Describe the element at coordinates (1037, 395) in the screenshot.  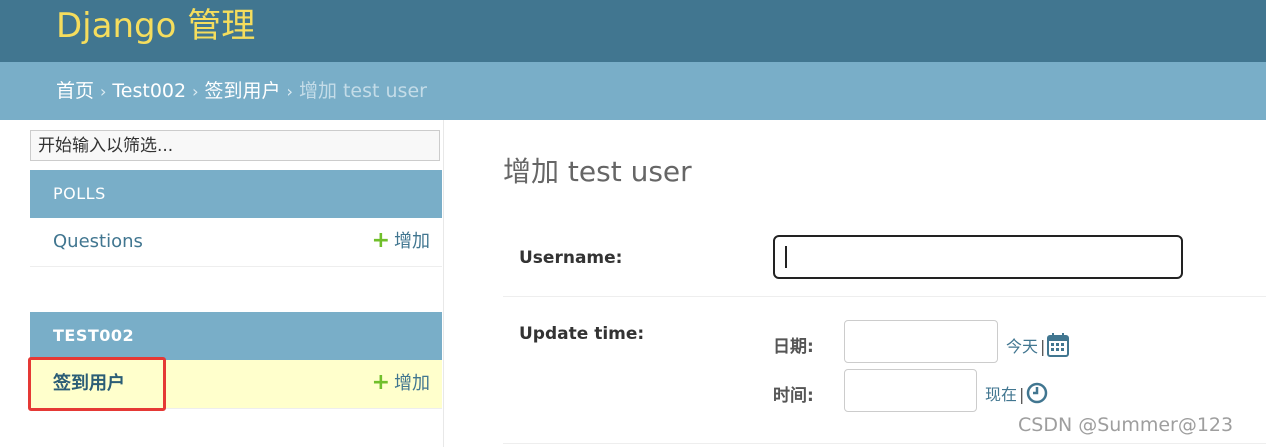
I see `clock-icon` at that location.